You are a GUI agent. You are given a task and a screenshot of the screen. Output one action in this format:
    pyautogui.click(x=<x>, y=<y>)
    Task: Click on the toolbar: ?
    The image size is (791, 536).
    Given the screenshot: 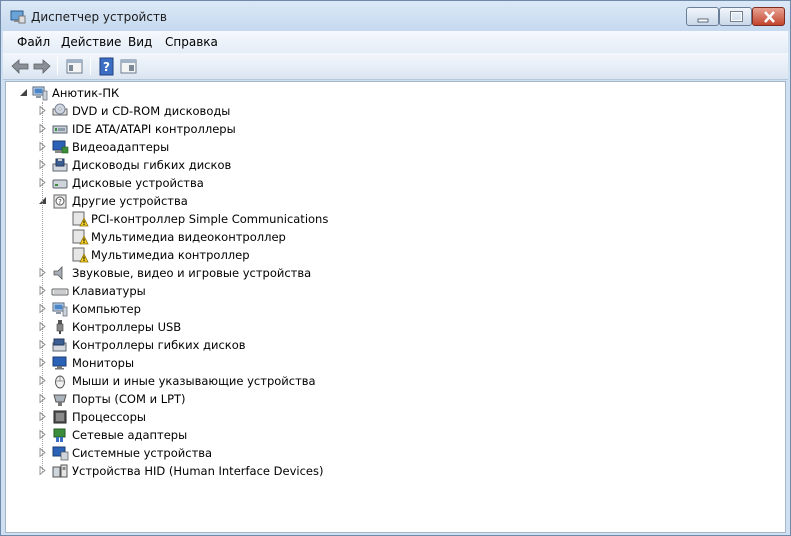 What is the action you would take?
    pyautogui.click(x=395, y=66)
    